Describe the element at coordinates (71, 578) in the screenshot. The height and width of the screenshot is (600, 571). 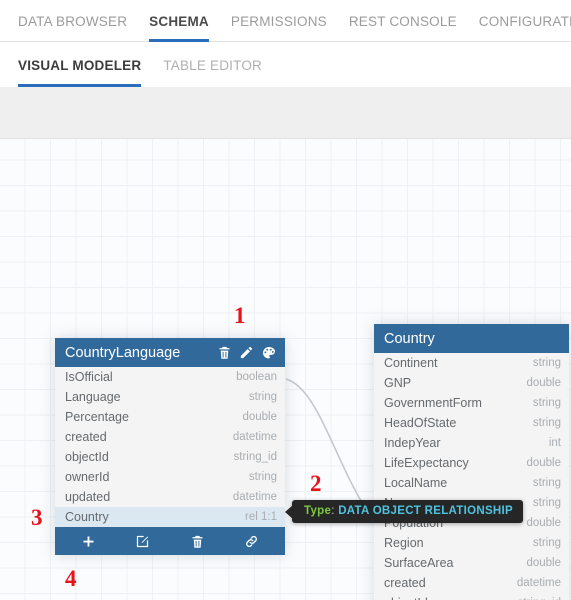
I see `annotation-marker-4: 4` at that location.